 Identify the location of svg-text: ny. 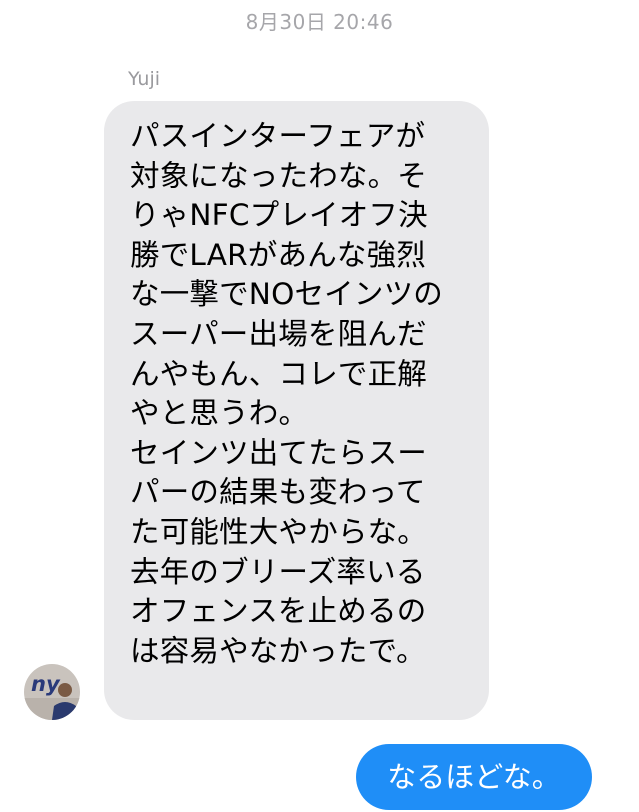
(46, 684).